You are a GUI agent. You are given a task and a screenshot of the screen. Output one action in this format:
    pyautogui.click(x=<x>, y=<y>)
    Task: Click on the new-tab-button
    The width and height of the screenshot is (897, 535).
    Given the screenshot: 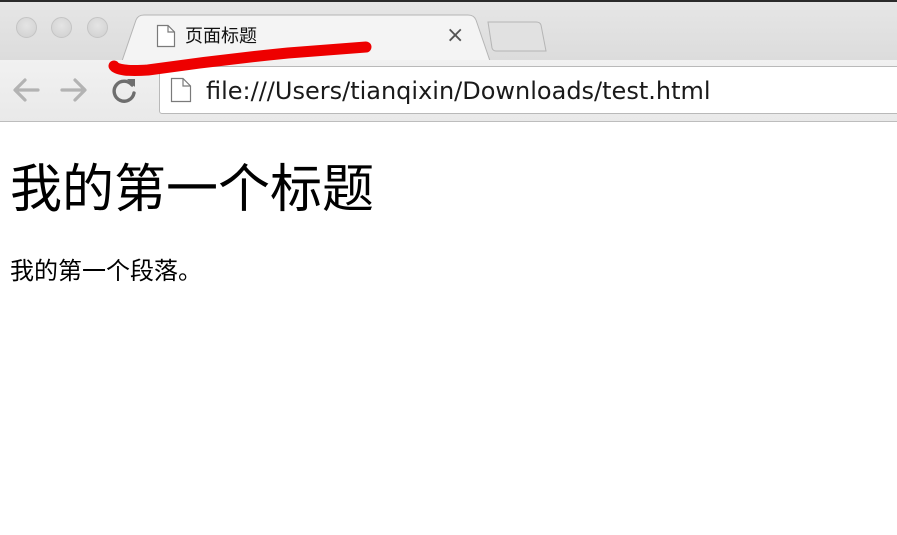 What is the action you would take?
    pyautogui.click(x=517, y=37)
    